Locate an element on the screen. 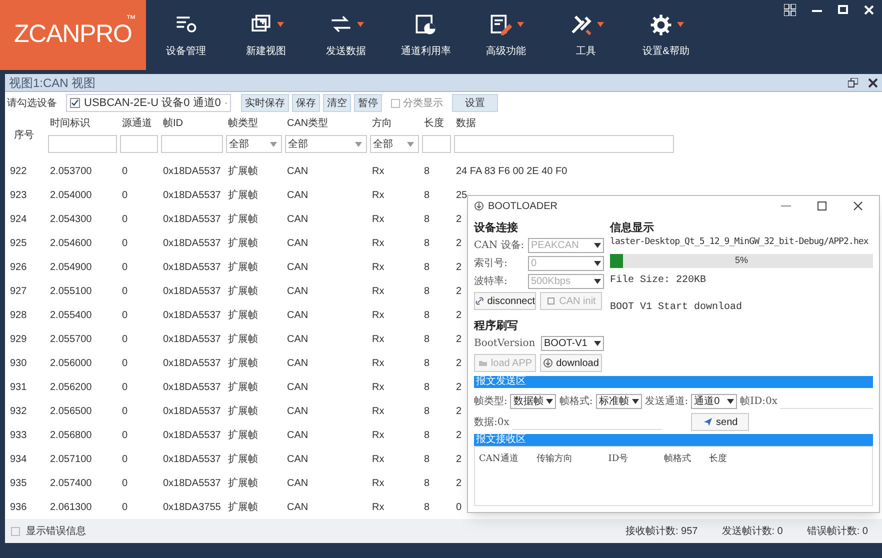 The image size is (882, 558). status-count: 接收帧计数: 957 is located at coordinates (662, 531).